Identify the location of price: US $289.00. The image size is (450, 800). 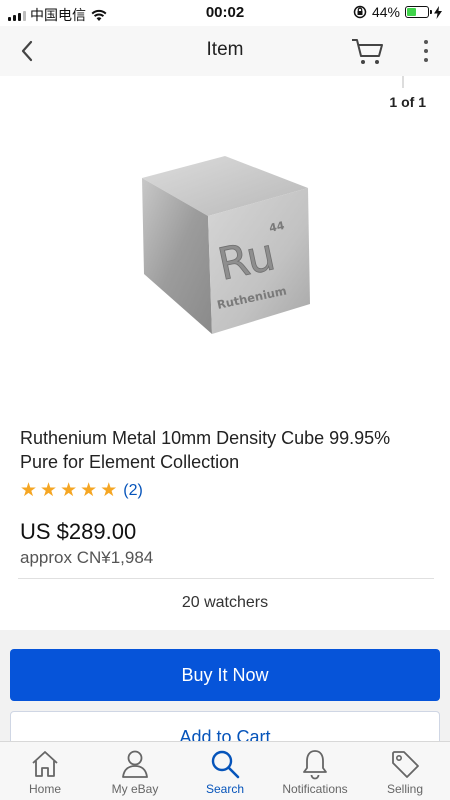
(78, 531).